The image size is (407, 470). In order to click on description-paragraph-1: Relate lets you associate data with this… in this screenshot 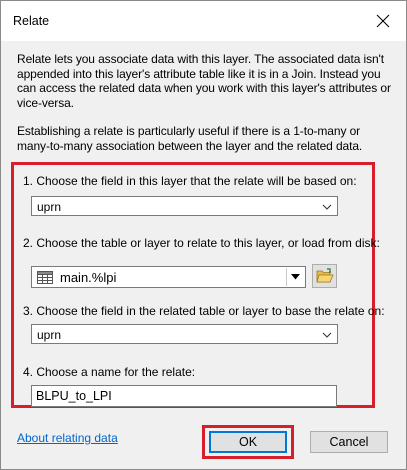, I will do `click(204, 81)`.